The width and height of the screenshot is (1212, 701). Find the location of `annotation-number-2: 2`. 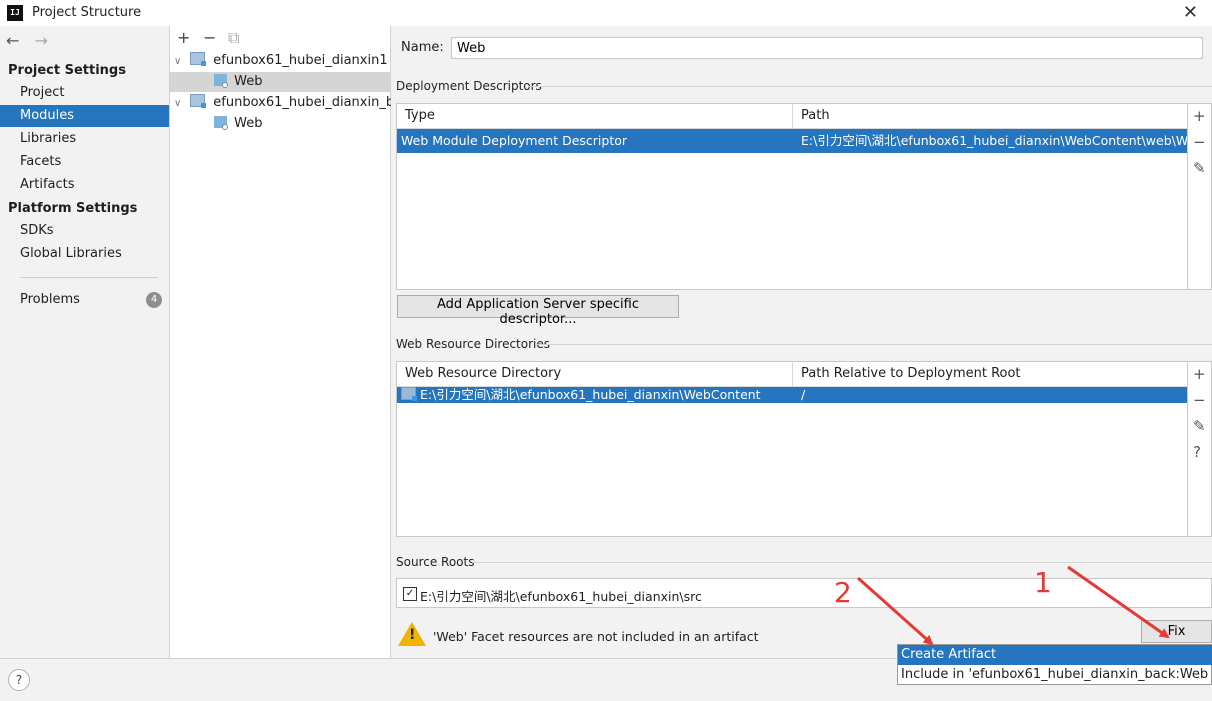

annotation-number-2: 2 is located at coordinates (843, 592).